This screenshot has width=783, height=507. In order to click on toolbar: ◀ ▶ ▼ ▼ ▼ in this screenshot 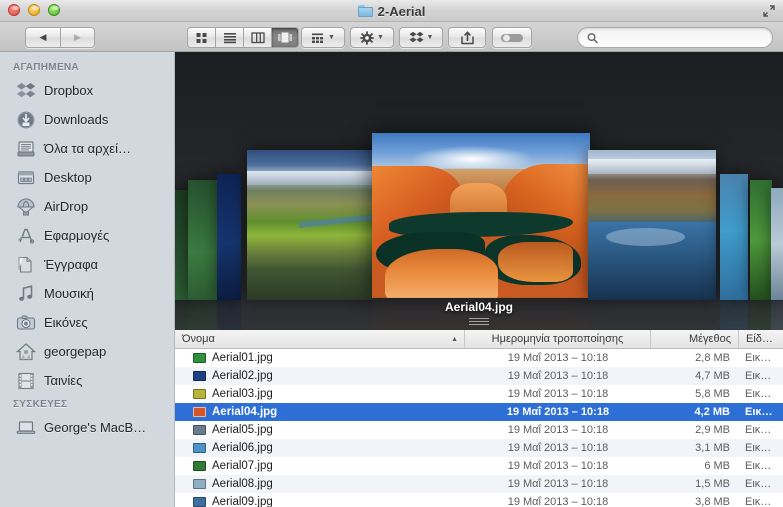, I will do `click(391, 37)`.